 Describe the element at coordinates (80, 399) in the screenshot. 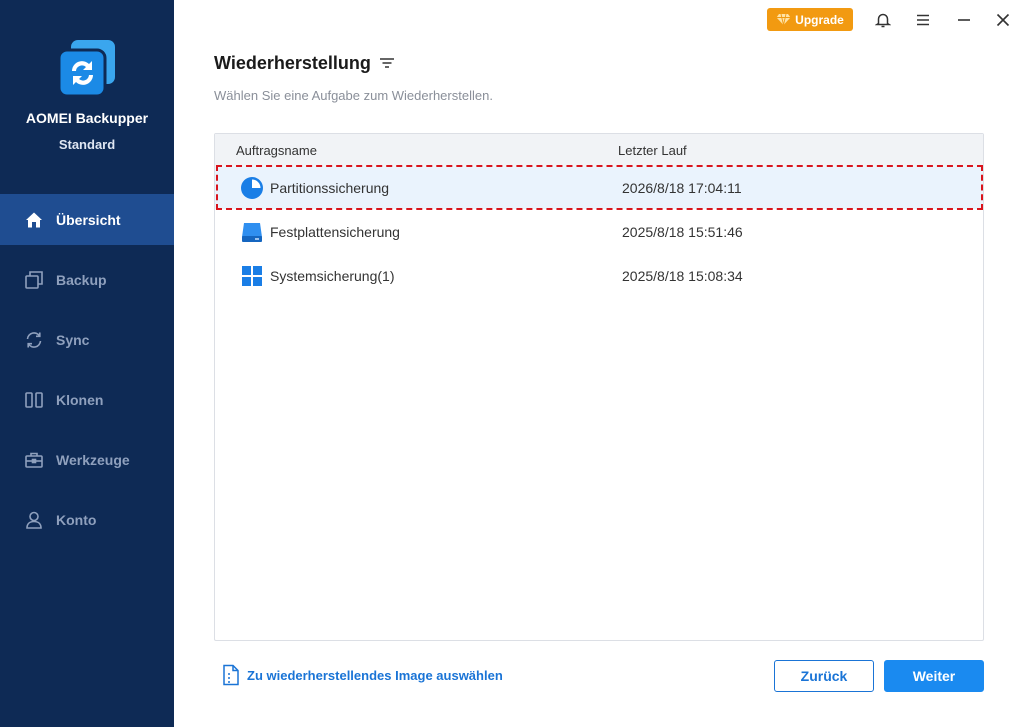

I see `sidebar-item-label: Klonen` at that location.